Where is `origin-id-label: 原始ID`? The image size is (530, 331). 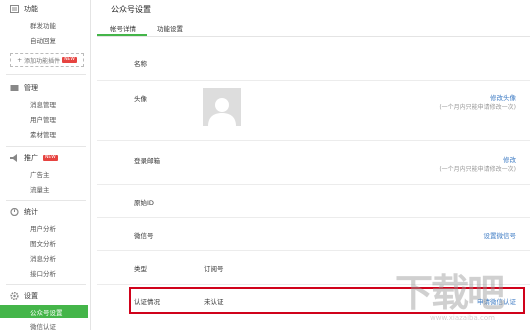 origin-id-label: 原始ID is located at coordinates (144, 203).